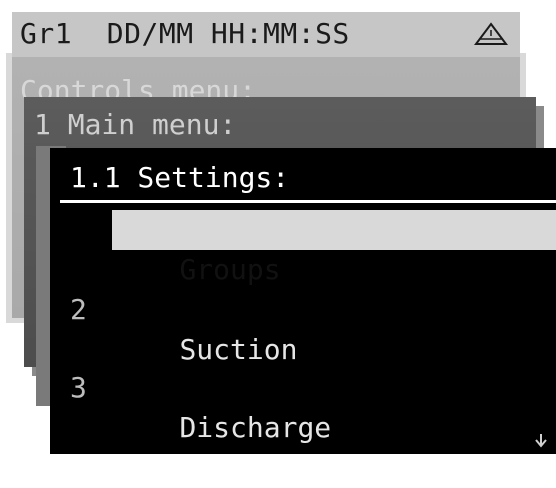 This screenshot has width=556, height=488. Describe the element at coordinates (185, 33) in the screenshot. I see `status-text: Gr1 DD/MM HH:MM:SS` at that location.